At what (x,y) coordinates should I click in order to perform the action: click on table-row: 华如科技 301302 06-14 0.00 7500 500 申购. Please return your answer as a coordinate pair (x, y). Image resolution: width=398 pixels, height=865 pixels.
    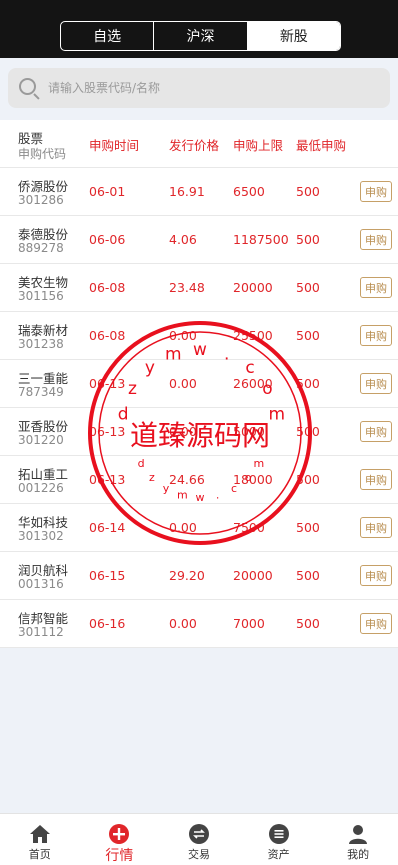
    Looking at the image, I should click on (199, 528).